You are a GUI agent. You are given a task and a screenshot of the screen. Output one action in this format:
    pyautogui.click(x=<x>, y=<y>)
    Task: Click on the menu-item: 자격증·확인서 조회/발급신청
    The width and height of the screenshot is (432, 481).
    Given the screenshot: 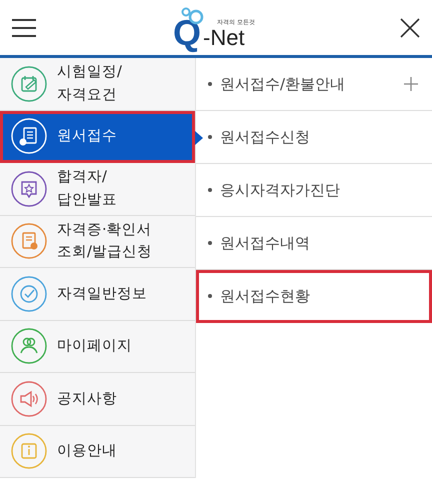 What is the action you would take?
    pyautogui.click(x=97, y=242)
    